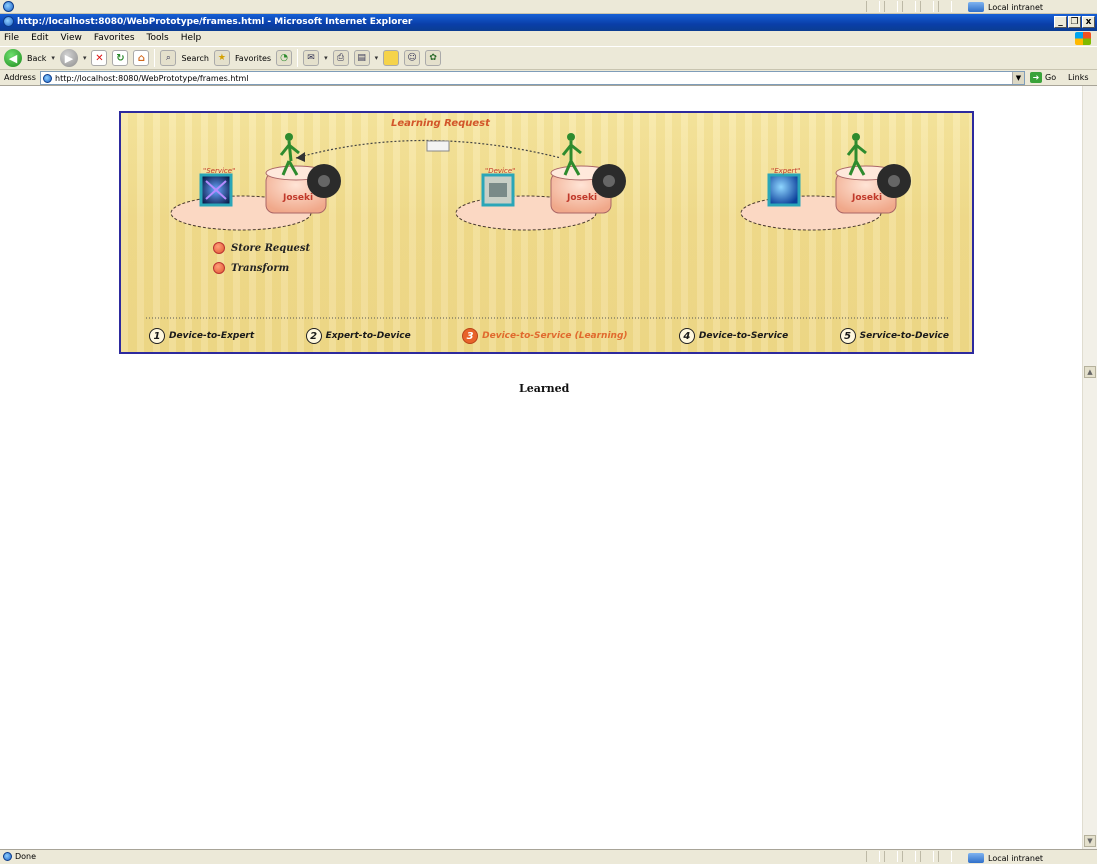 This screenshot has height=864, width=1097. I want to click on print-icon: ⎙, so click(340, 58).